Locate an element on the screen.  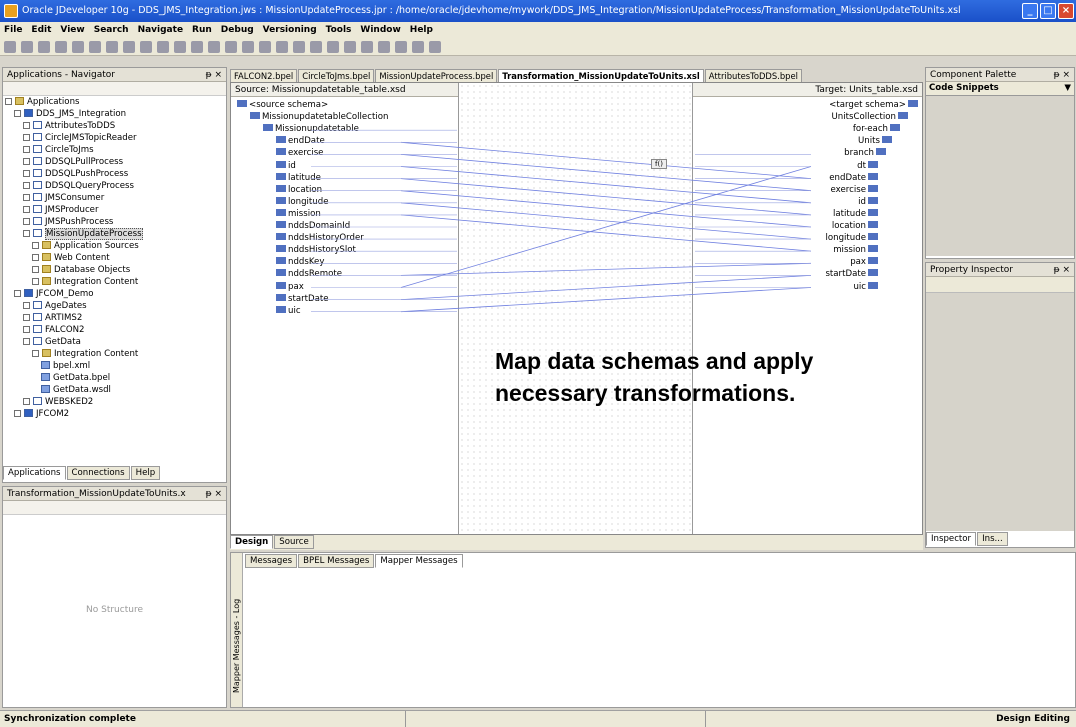
editor-tab: MissionUpdateProcess.bpel is located at coordinates (436, 75).